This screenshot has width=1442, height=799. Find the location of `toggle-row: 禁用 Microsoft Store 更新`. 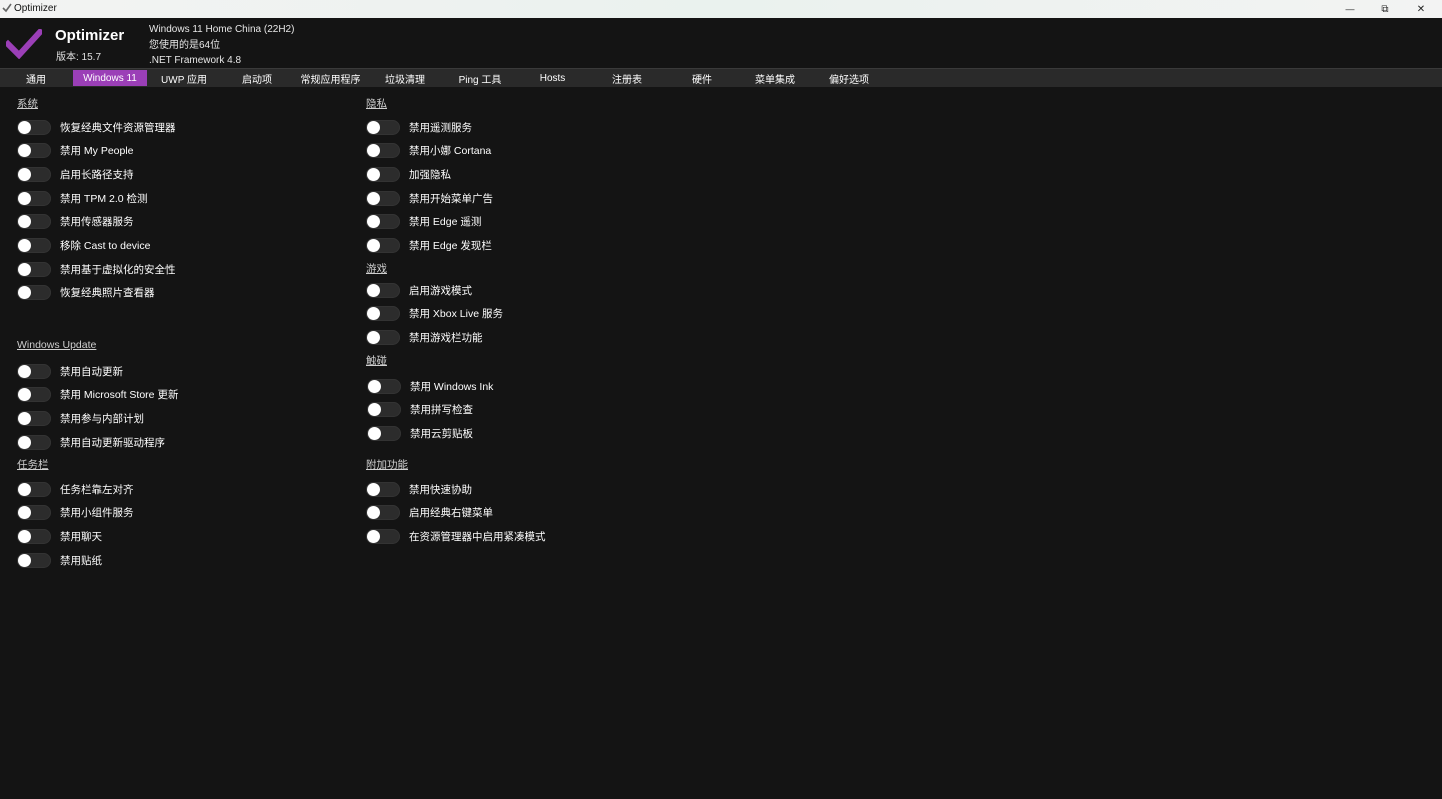

toggle-row: 禁用 Microsoft Store 更新 is located at coordinates (97, 395).